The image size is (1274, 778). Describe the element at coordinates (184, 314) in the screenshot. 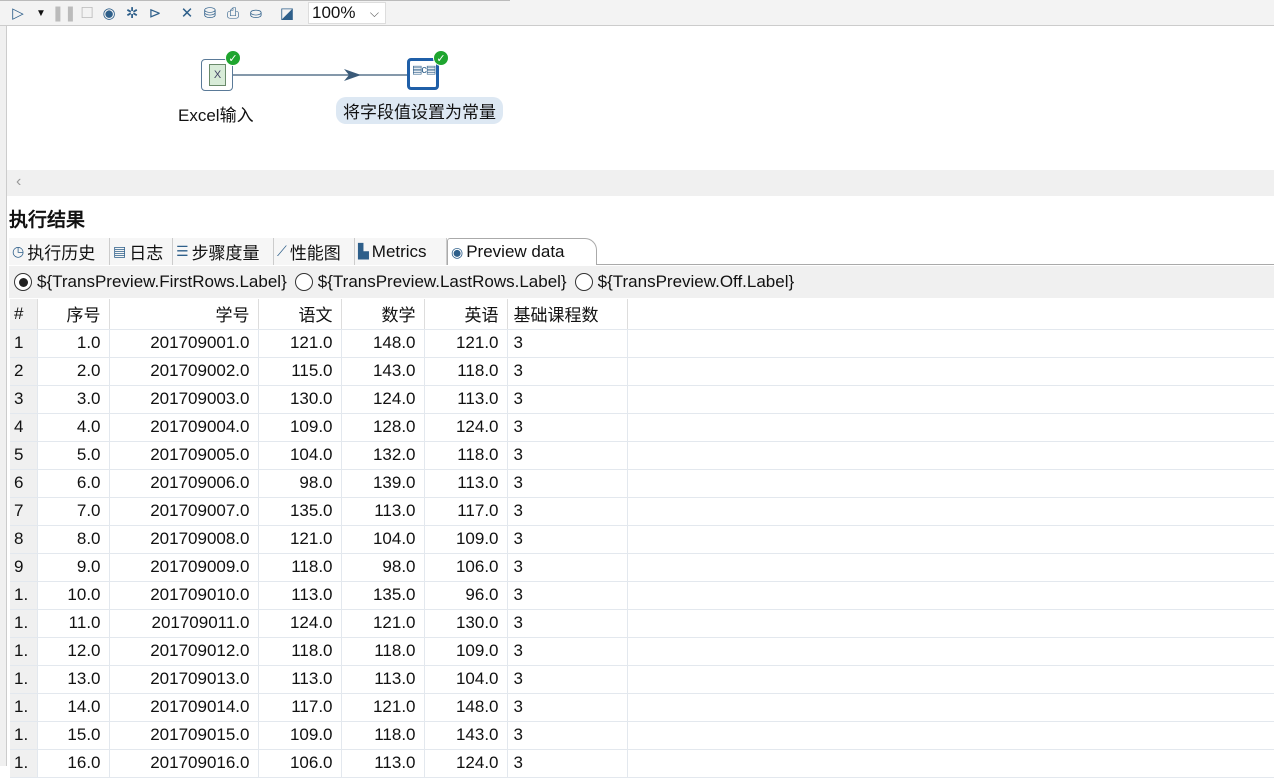

I see `column-header: 学号` at that location.